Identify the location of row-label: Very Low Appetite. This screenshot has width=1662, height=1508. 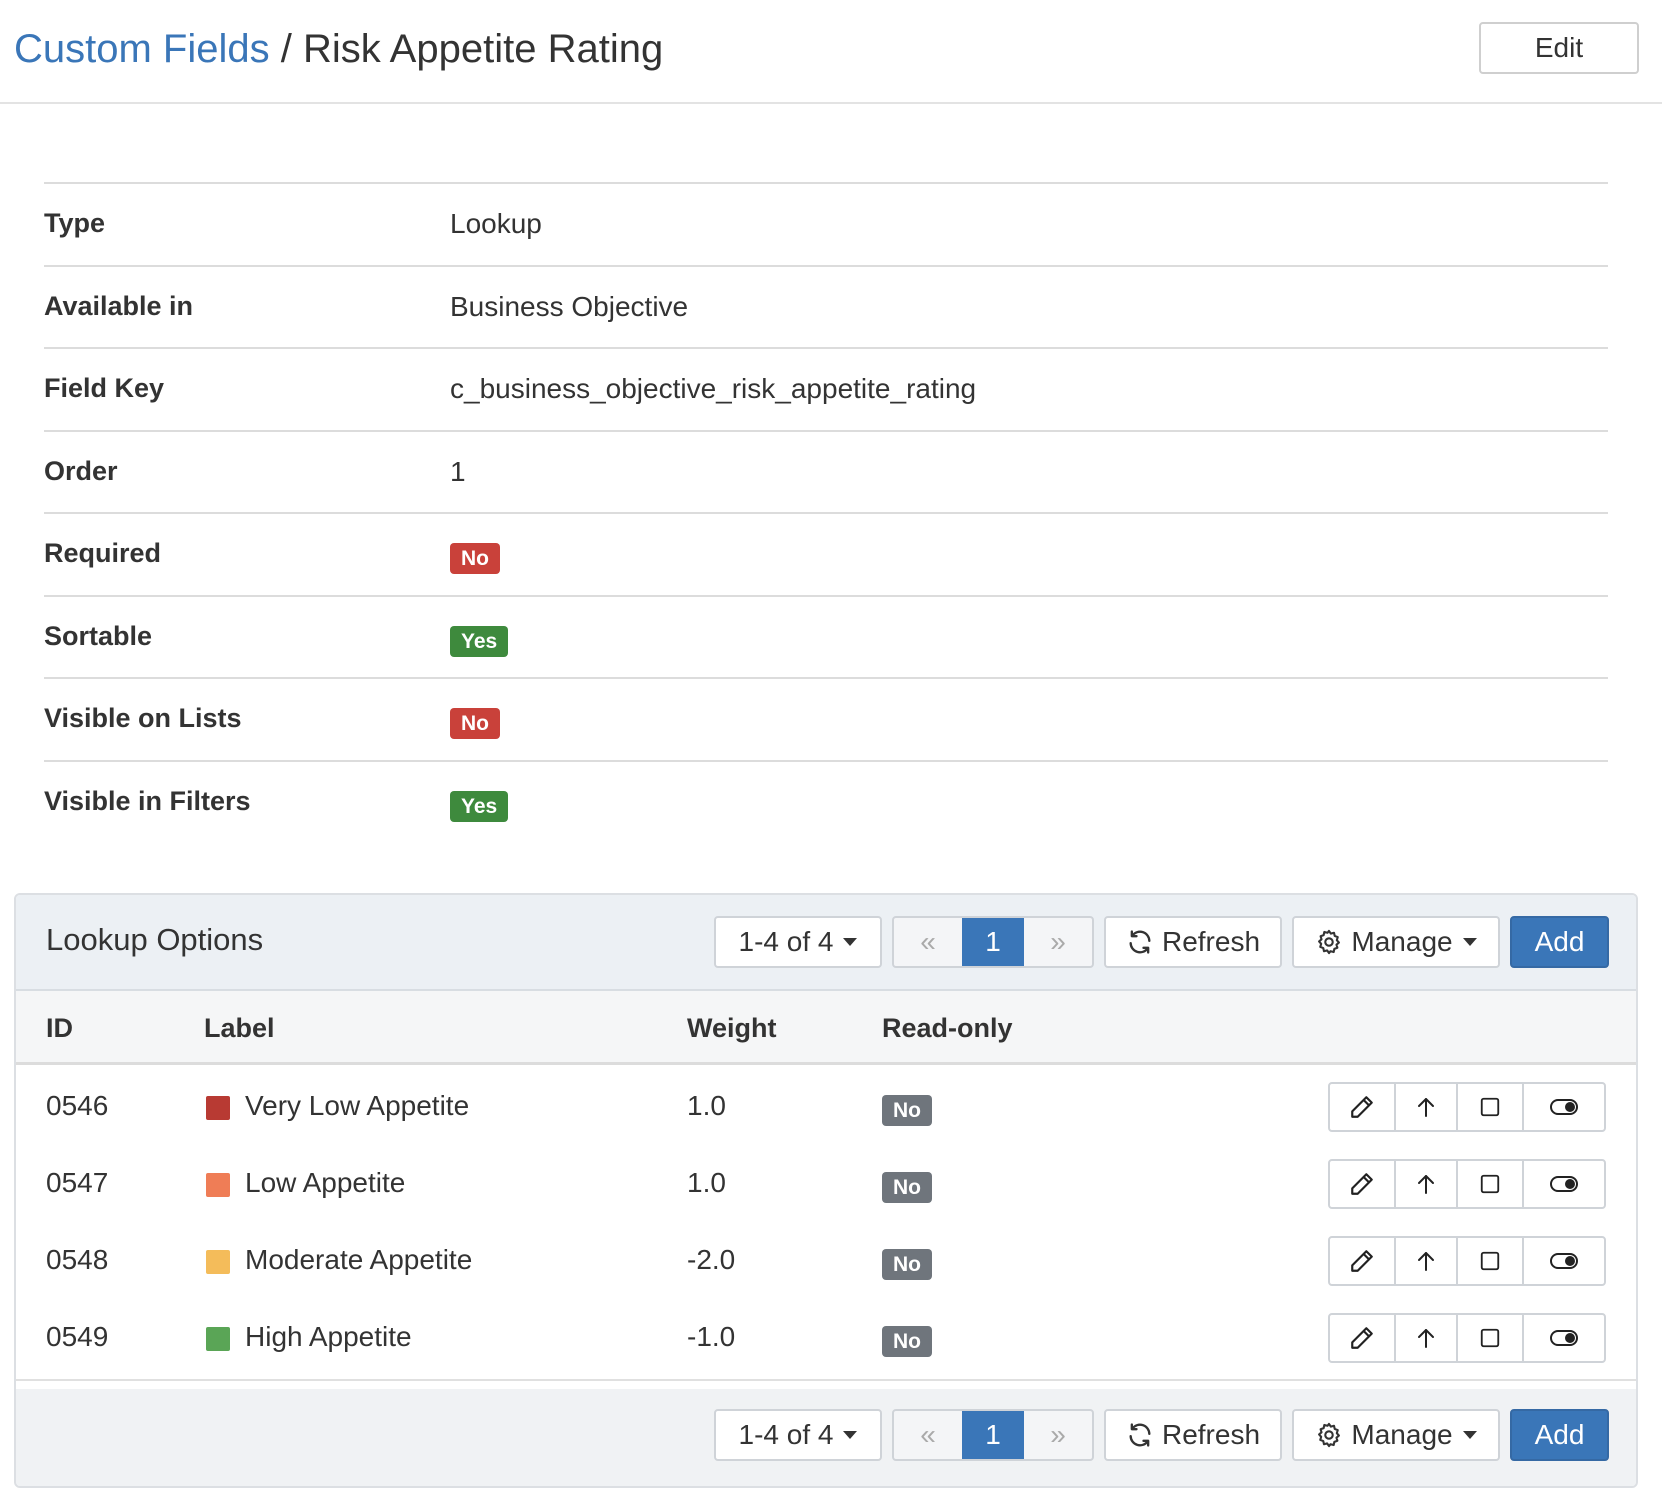
(357, 1105).